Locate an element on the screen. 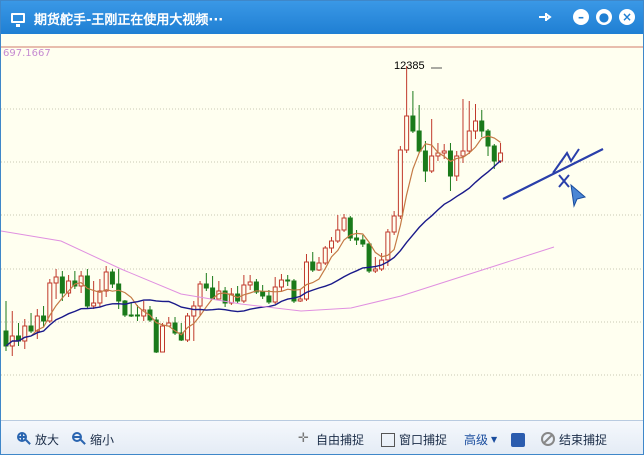 This screenshot has width=644, height=455. advanced-dropdown: 高级 ▼ is located at coordinates (480, 439).